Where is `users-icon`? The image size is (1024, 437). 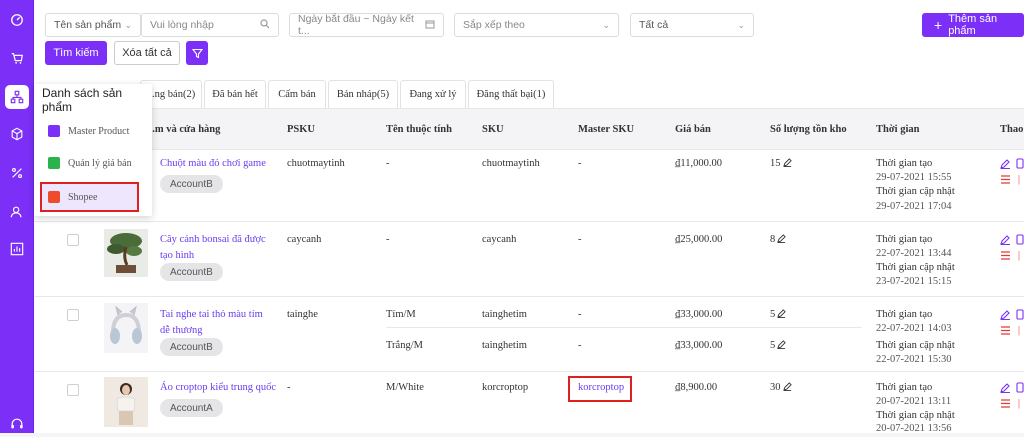
users-icon is located at coordinates (17, 212).